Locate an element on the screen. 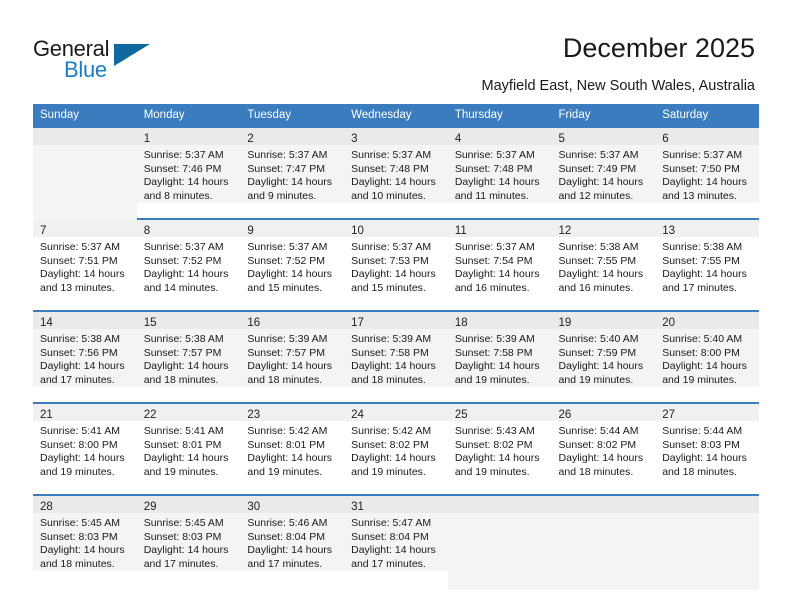  sunrise-text: Sunrise: 5:42 AM is located at coordinates (391, 431).